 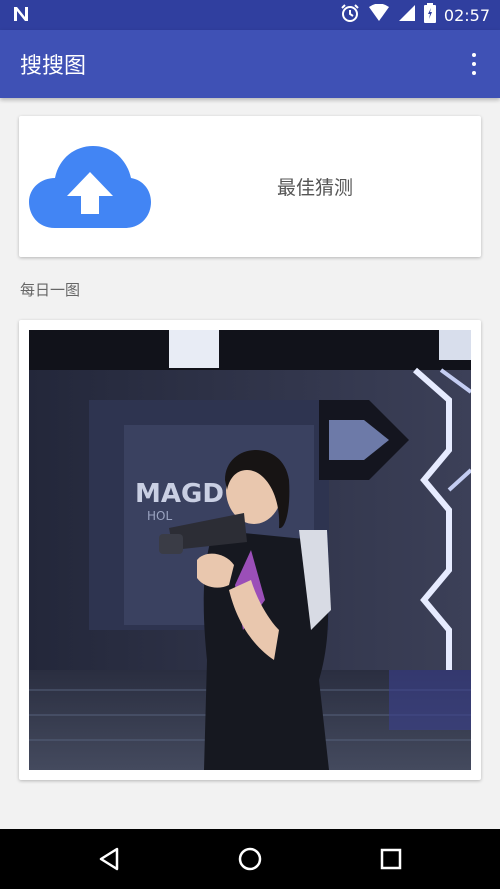 I want to click on home-icon, so click(x=250, y=859).